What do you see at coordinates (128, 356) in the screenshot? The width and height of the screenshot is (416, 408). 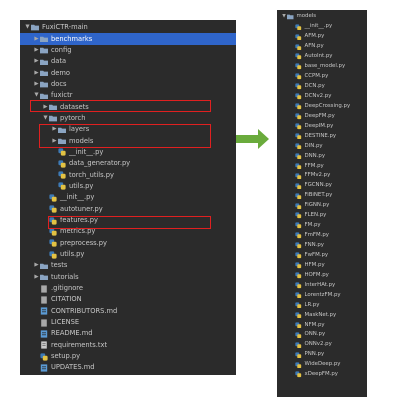 I see `tree-file-row: setup.py` at bounding box center [128, 356].